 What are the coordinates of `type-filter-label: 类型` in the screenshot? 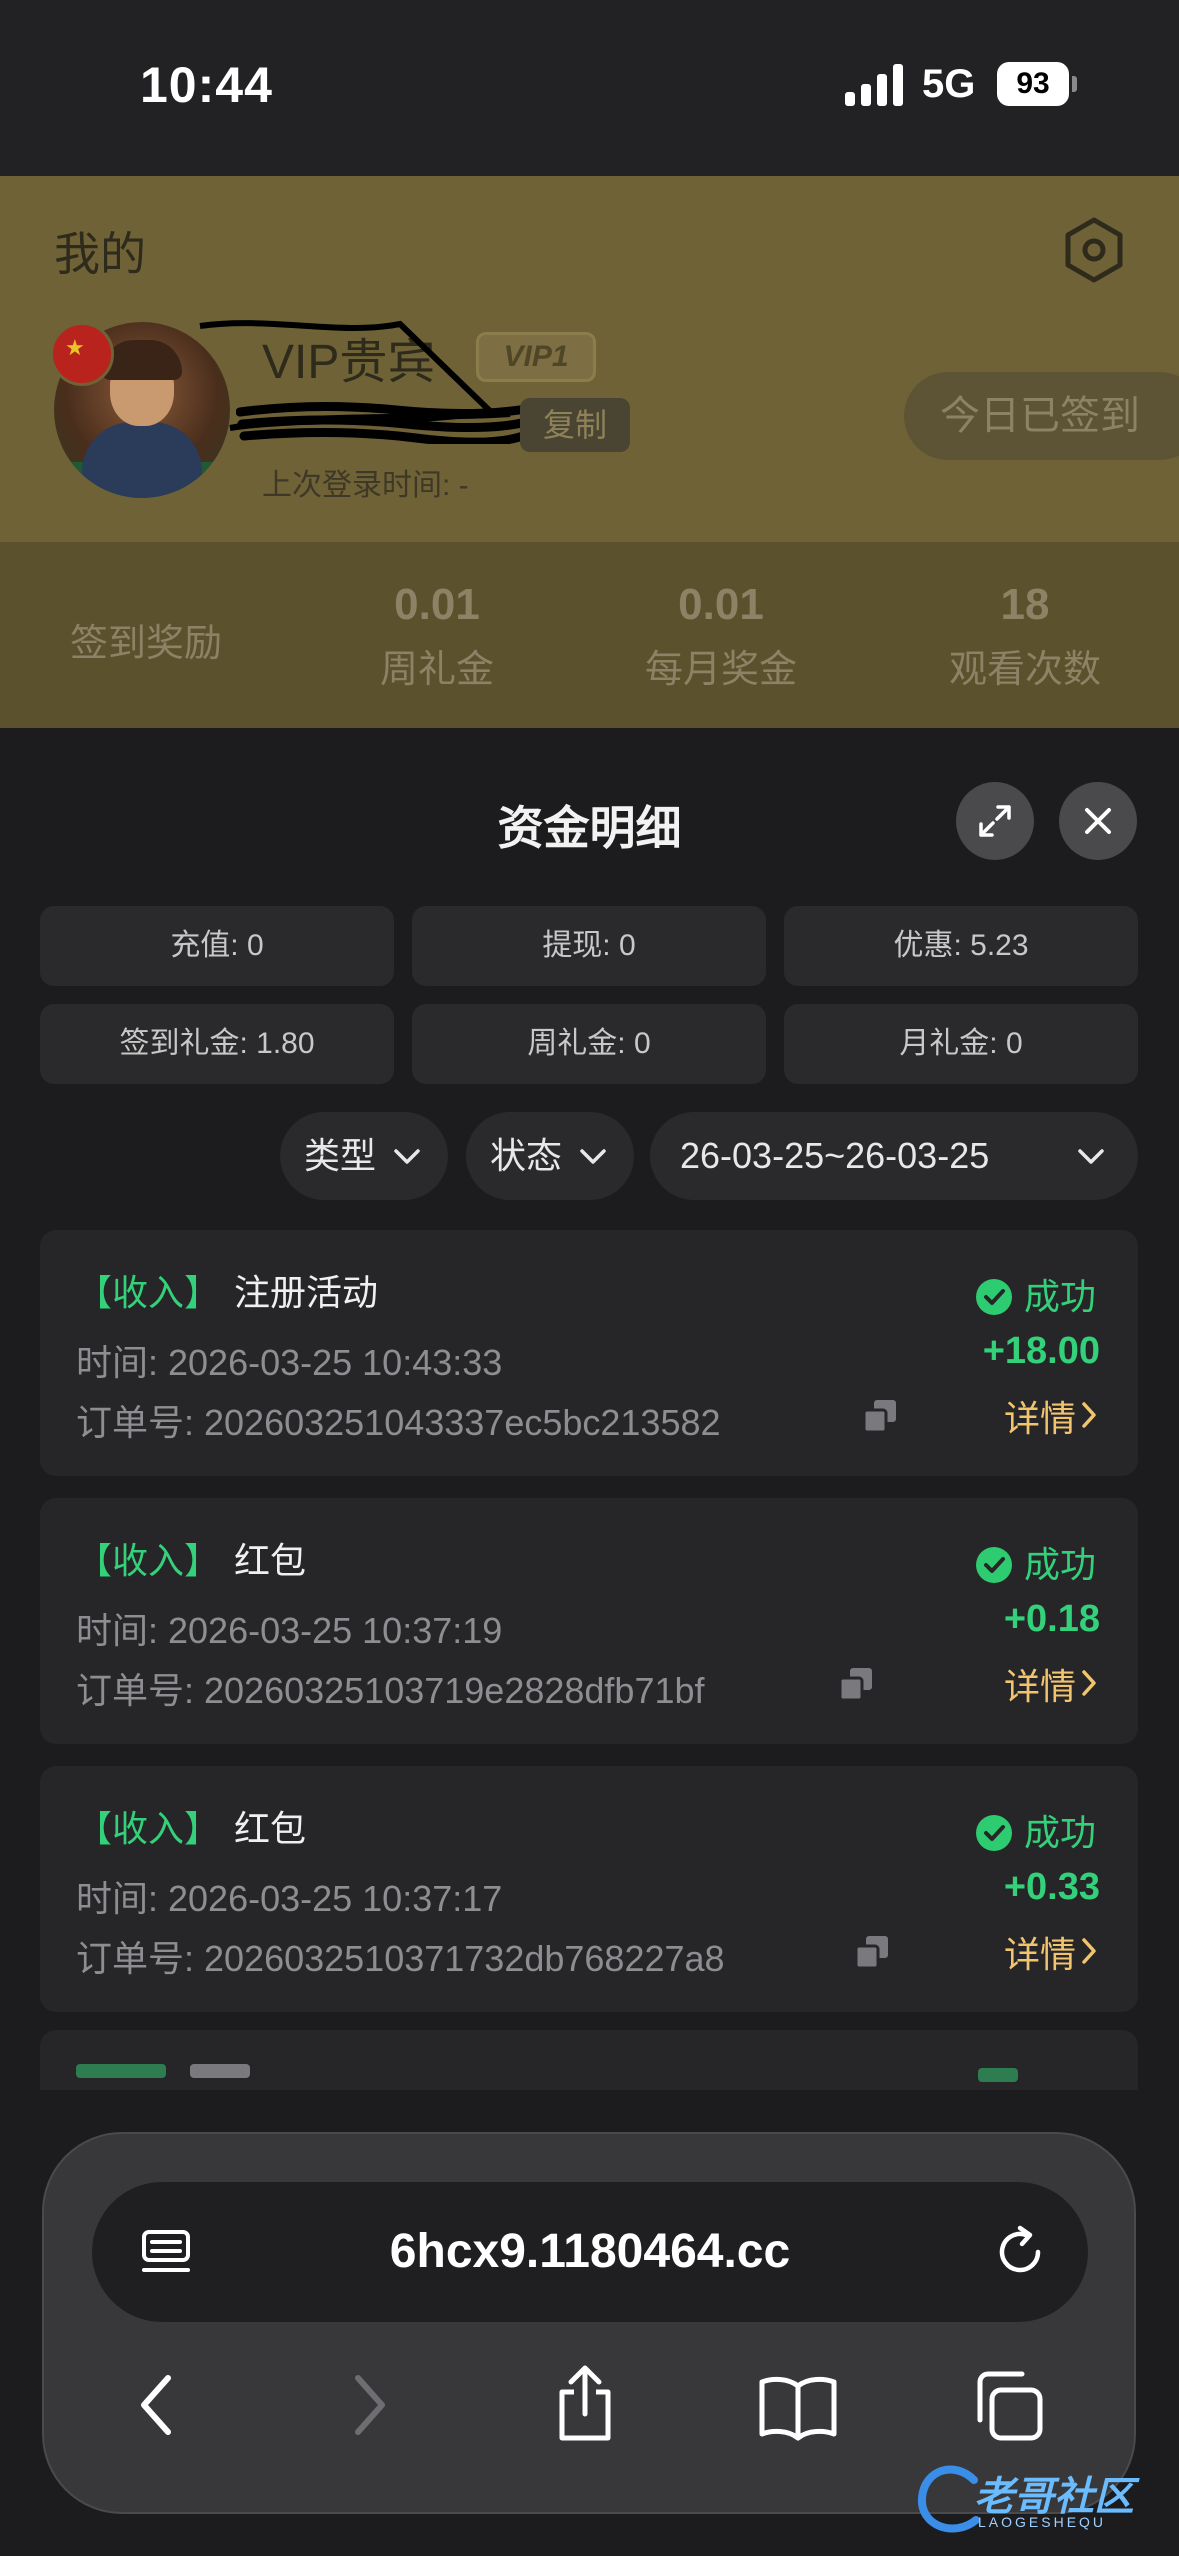 It's located at (340, 1155).